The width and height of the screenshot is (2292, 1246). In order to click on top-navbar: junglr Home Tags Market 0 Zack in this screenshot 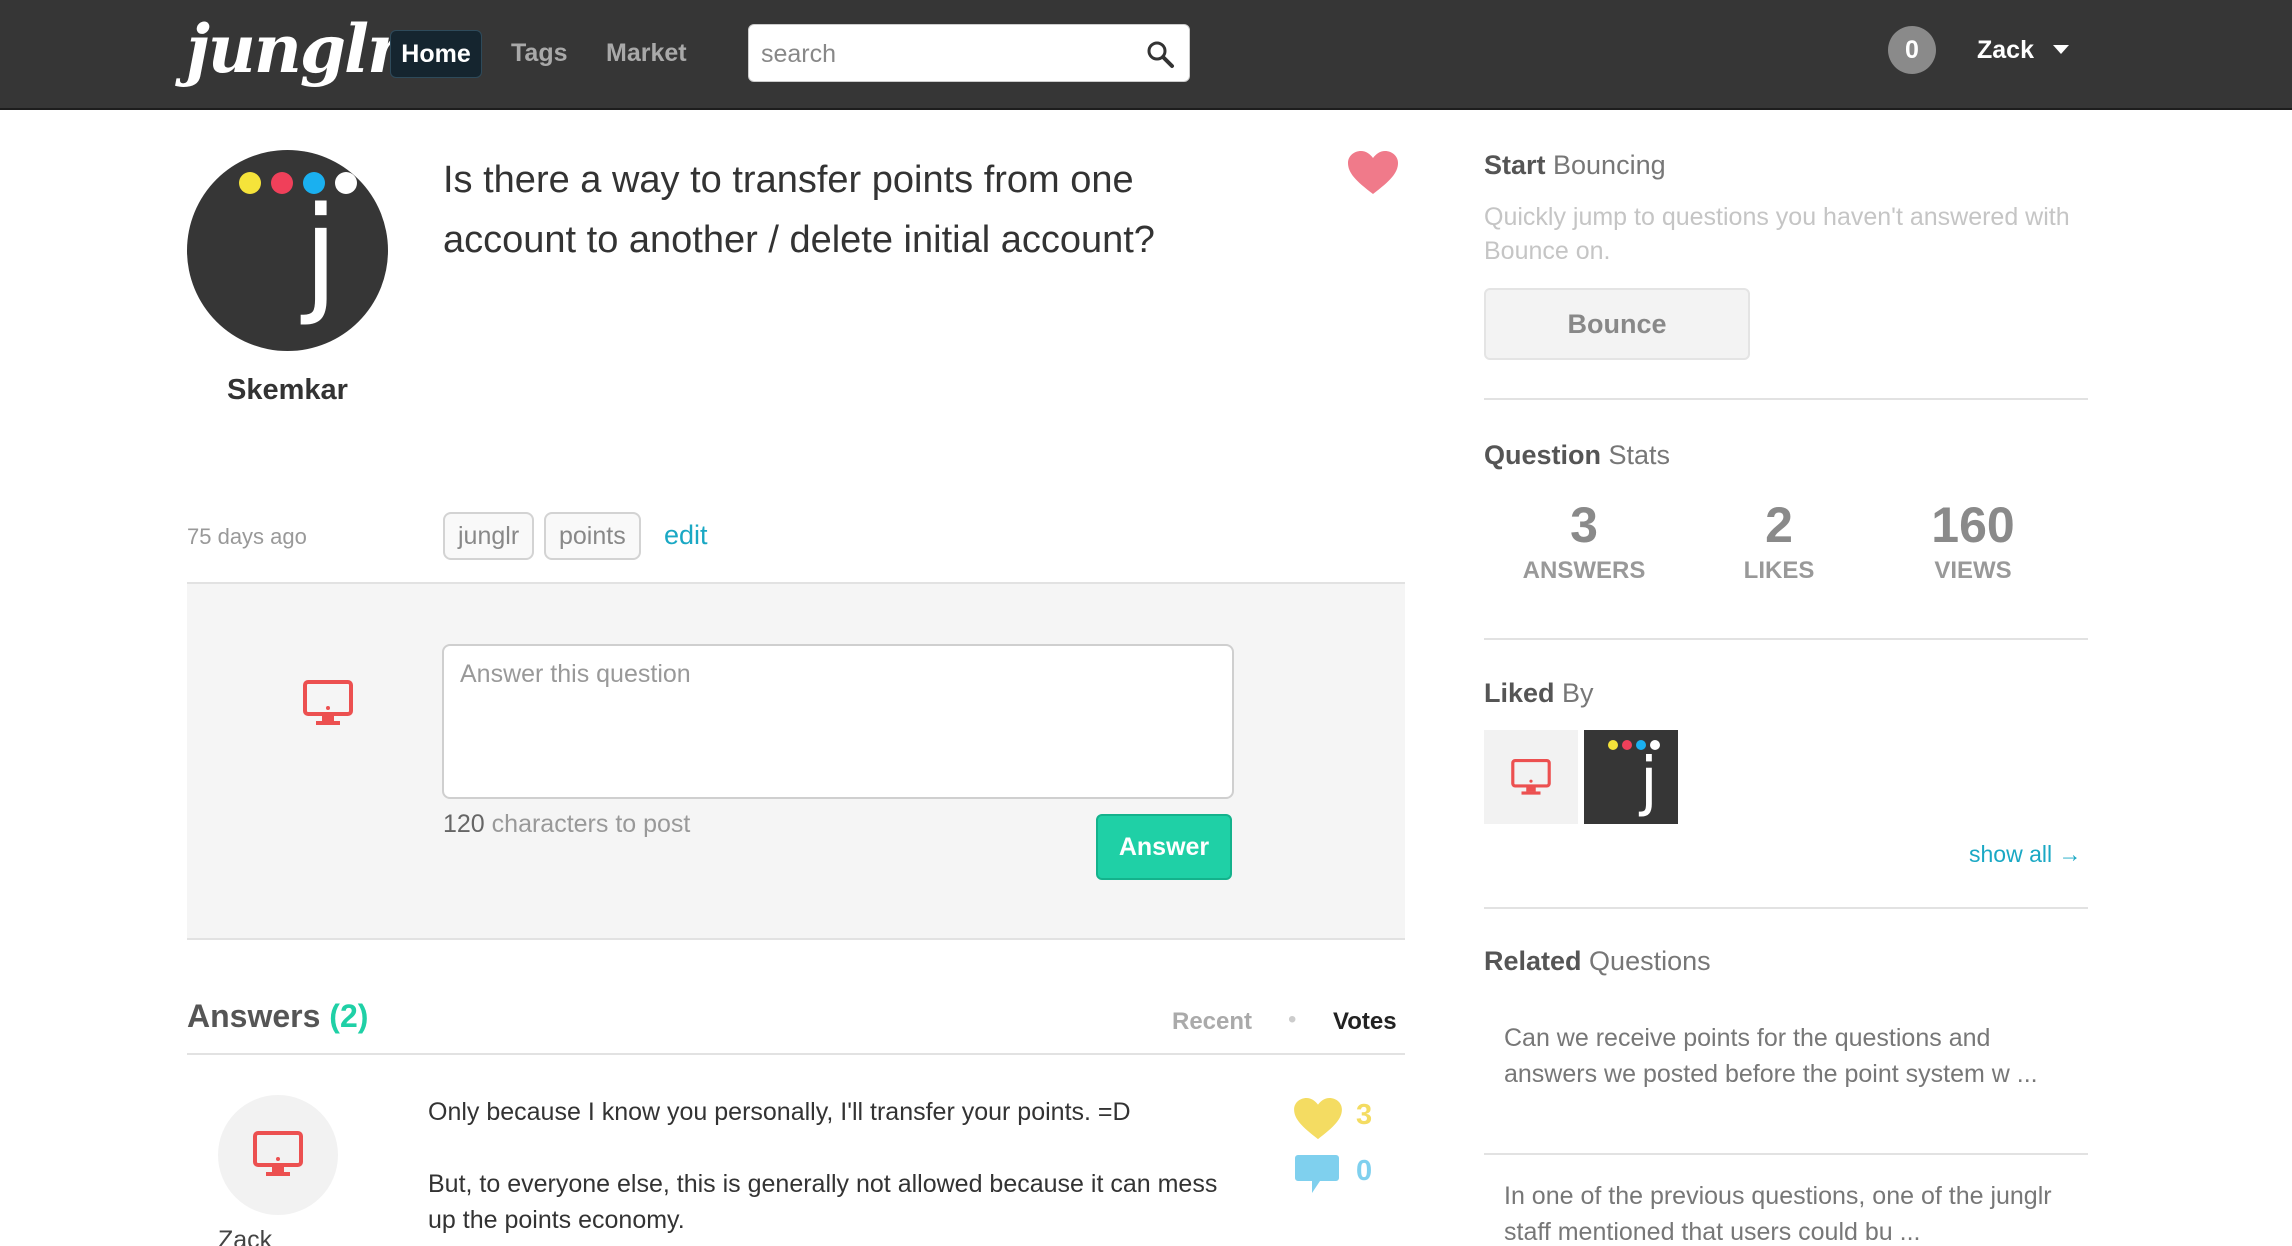, I will do `click(1146, 55)`.